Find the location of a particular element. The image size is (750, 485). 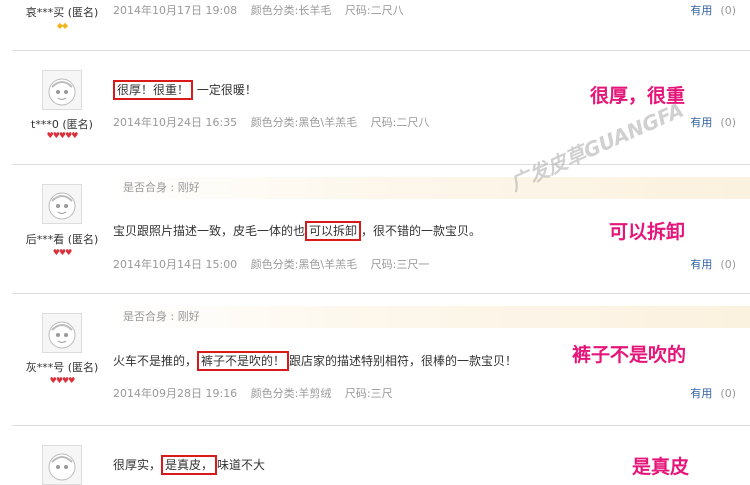

review-meta: 2014年09月28日 19:16 颜色分类:羊剪绒 尺码:三尺 is located at coordinates (258, 393).